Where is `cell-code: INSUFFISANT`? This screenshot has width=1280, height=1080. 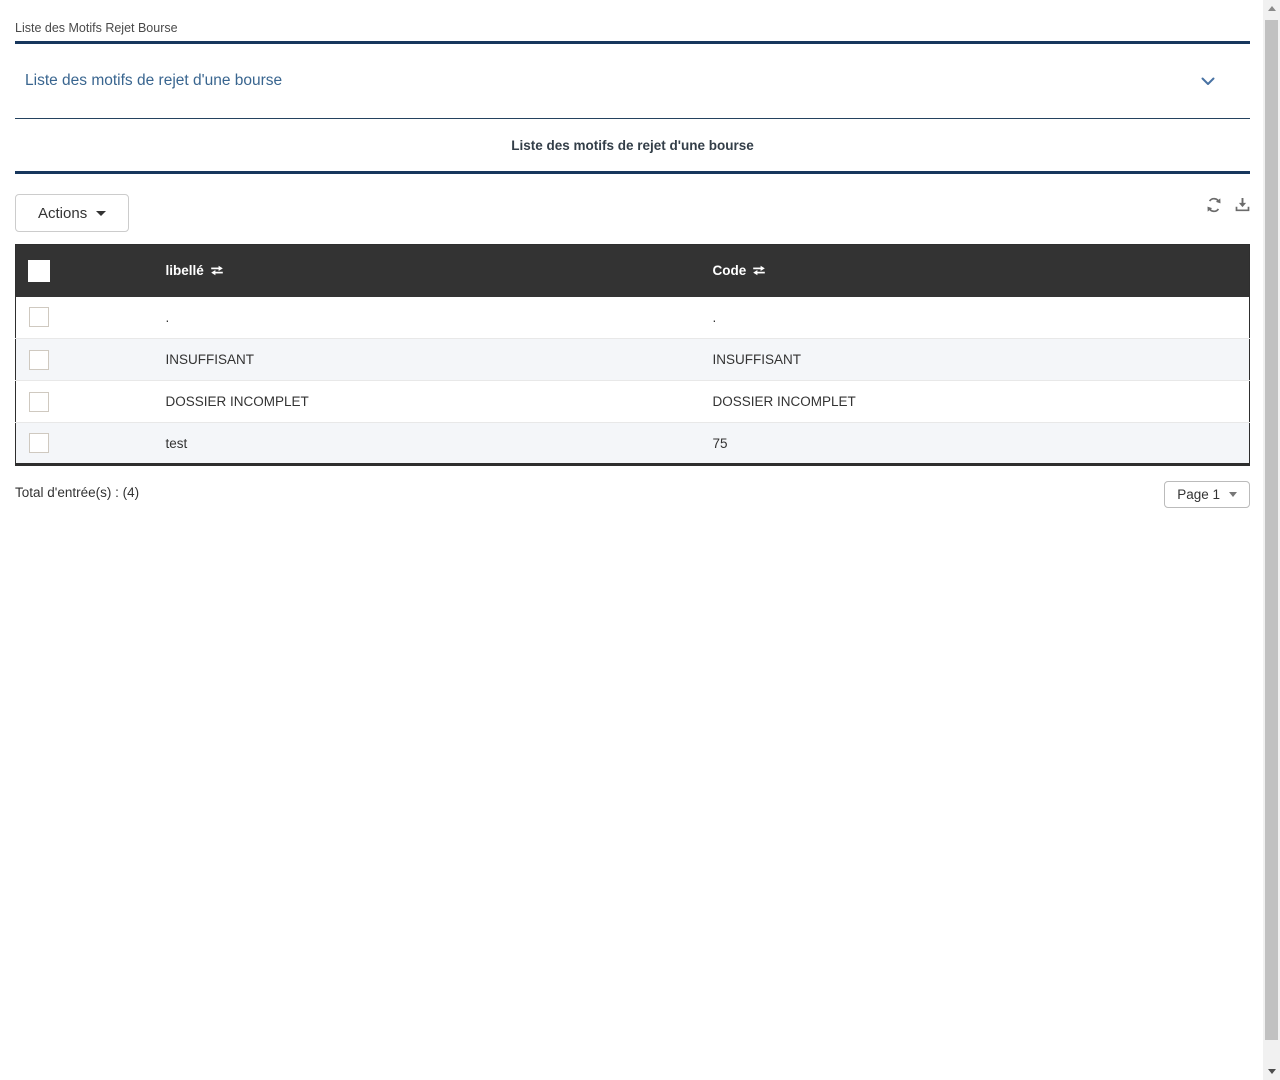 cell-code: INSUFFISANT is located at coordinates (981, 359).